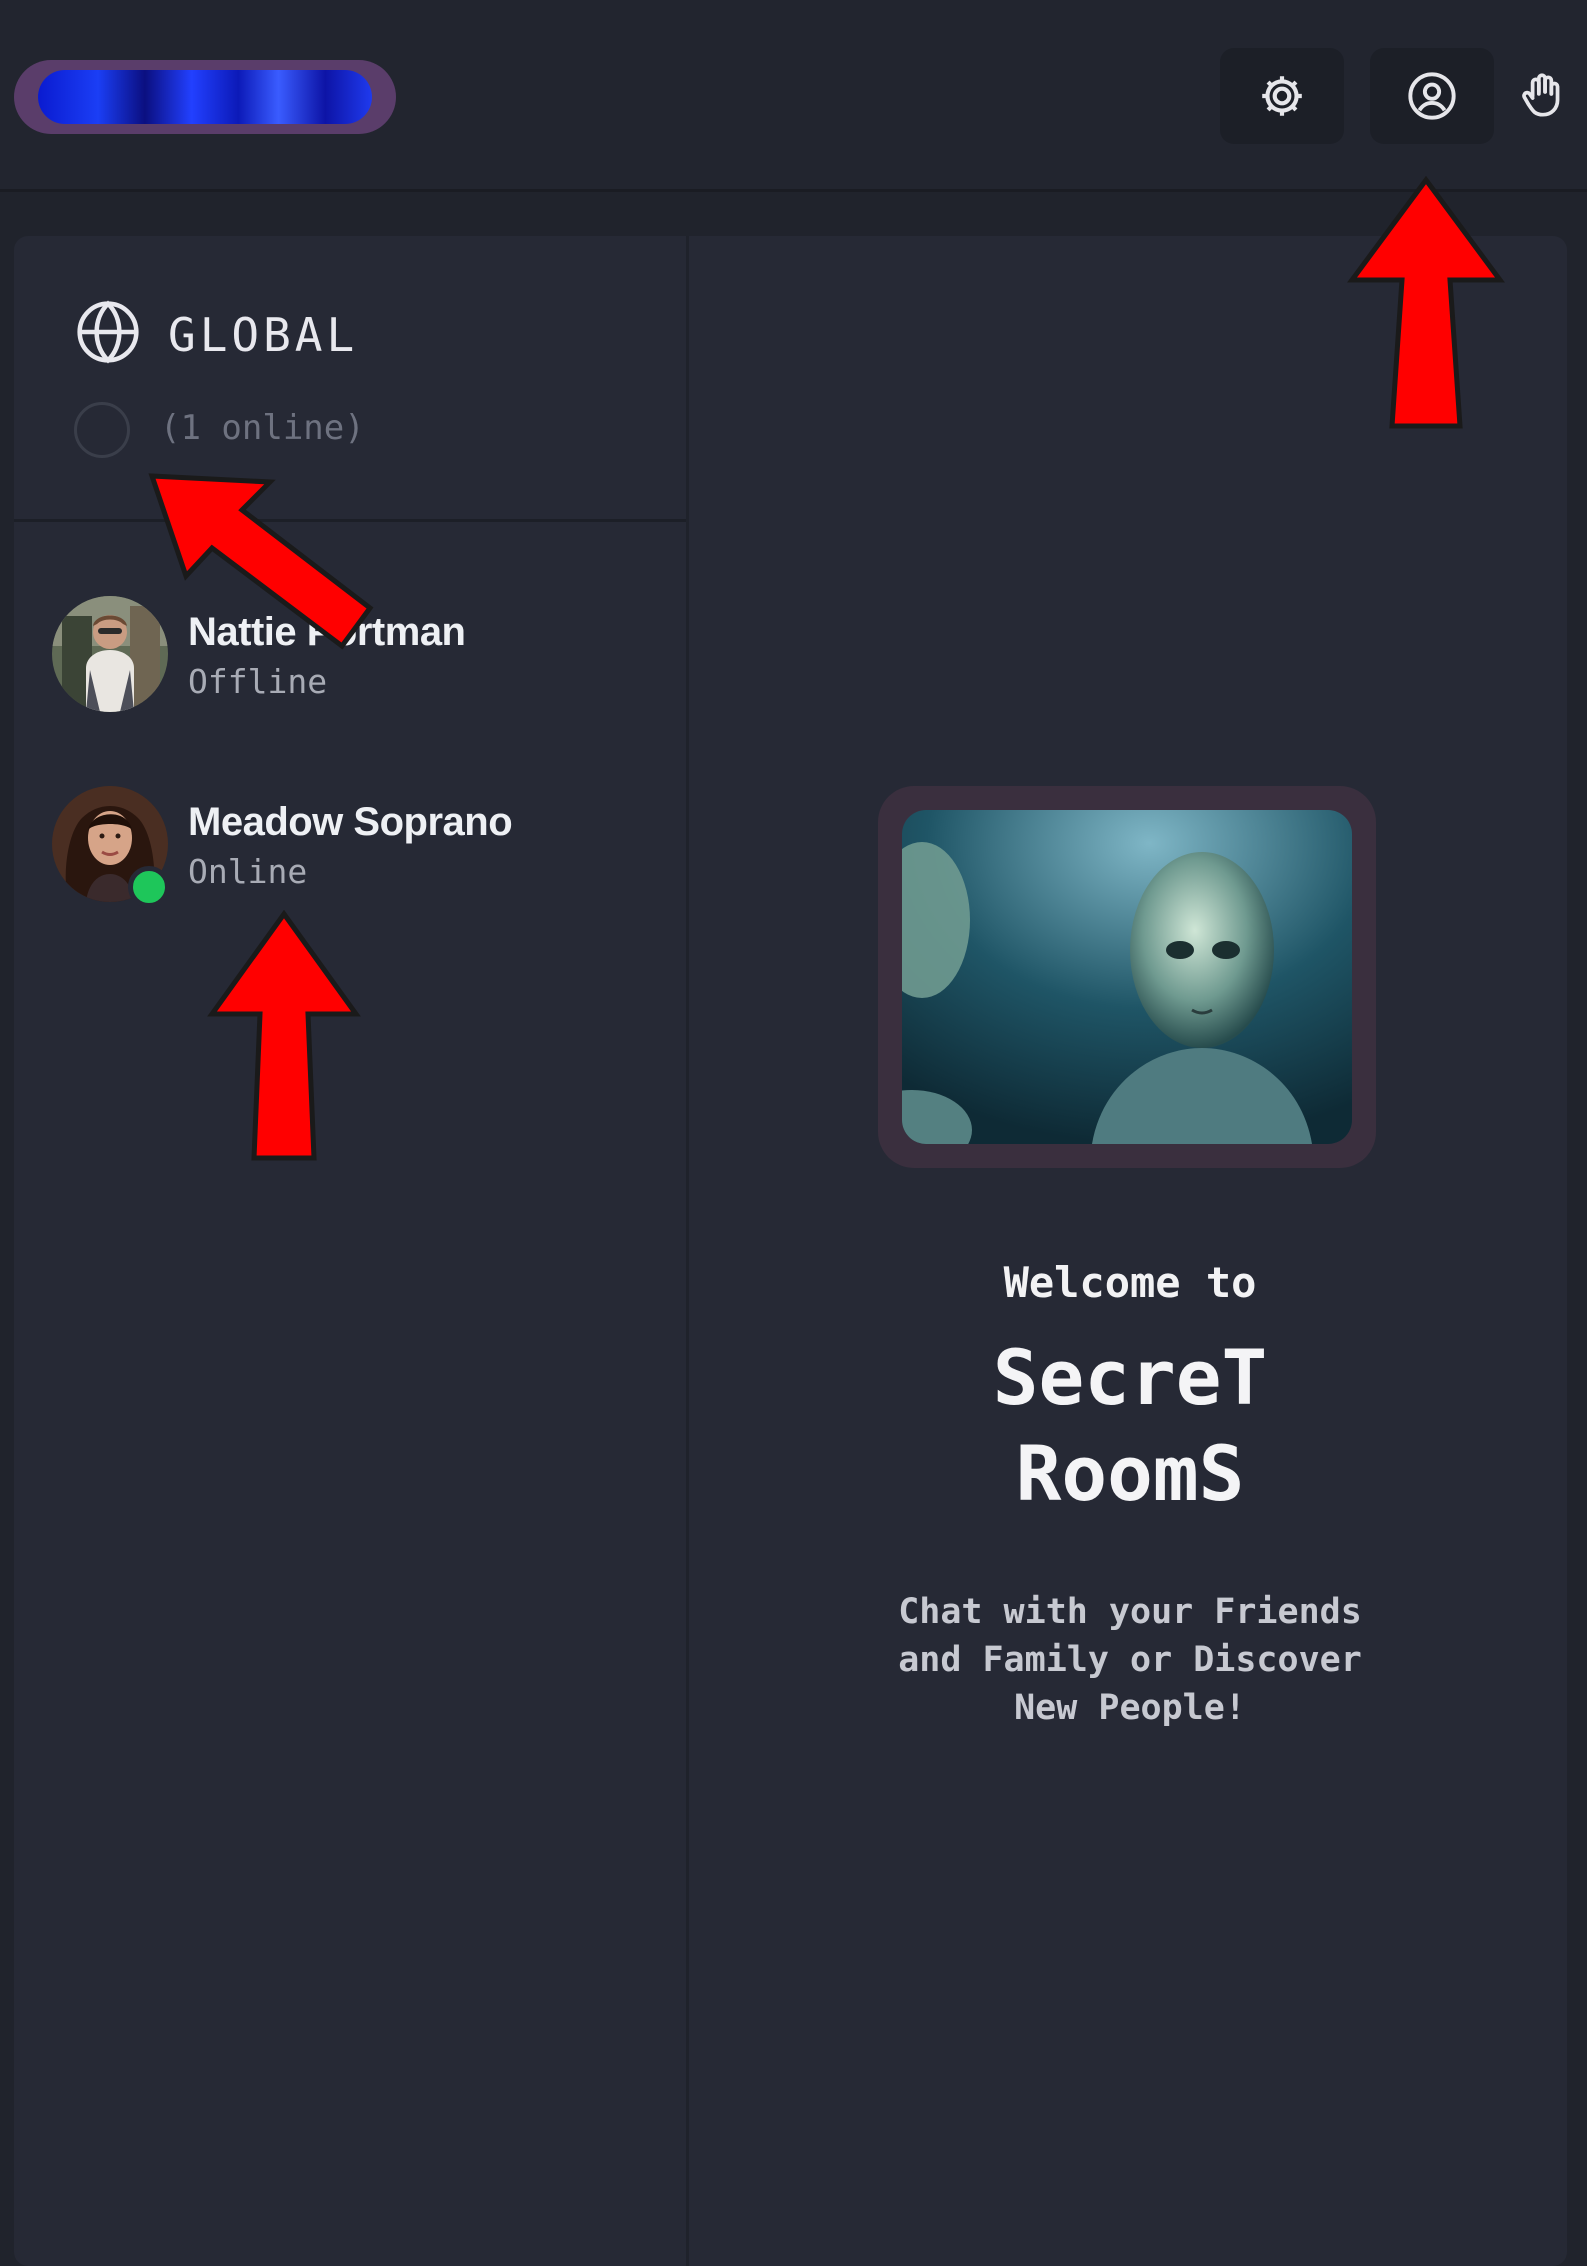  What do you see at coordinates (362, 848) in the screenshot?
I see `contact-item: Meadow Soprano Online` at bounding box center [362, 848].